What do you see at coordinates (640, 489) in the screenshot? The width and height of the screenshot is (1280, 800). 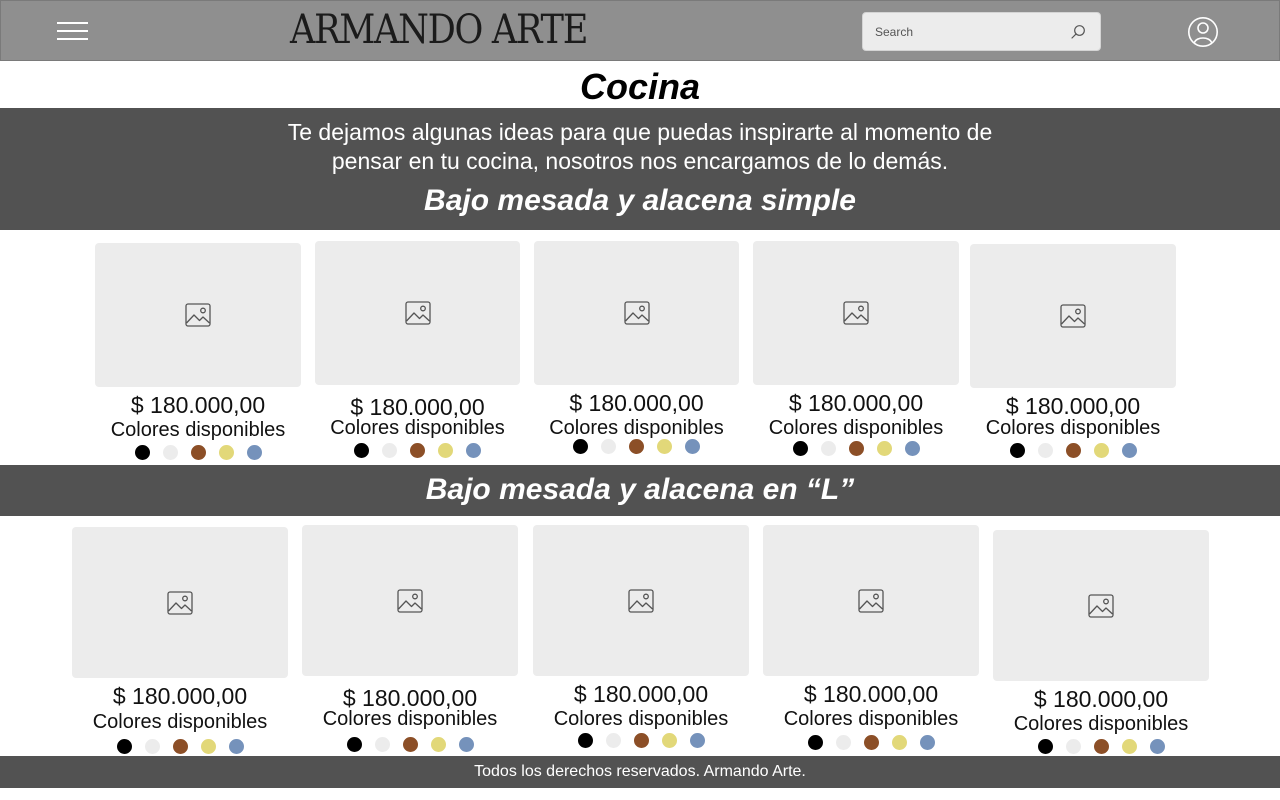 I see `section-title-l: Bajo mesada y alacena en “L”` at bounding box center [640, 489].